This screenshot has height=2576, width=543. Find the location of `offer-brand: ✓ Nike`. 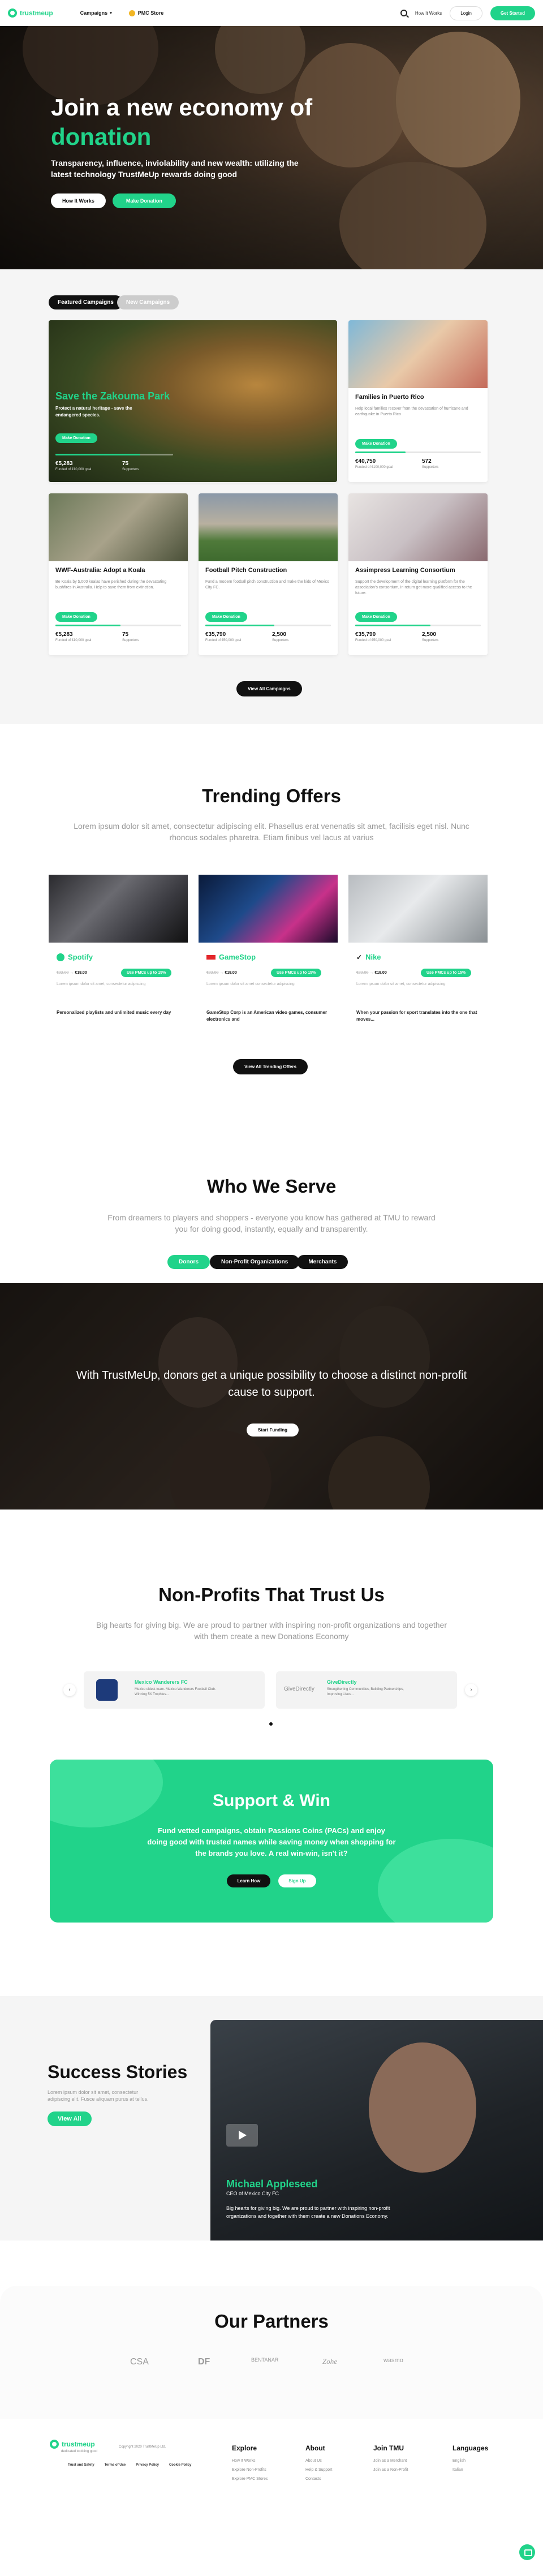

offer-brand: ✓ Nike is located at coordinates (368, 957).